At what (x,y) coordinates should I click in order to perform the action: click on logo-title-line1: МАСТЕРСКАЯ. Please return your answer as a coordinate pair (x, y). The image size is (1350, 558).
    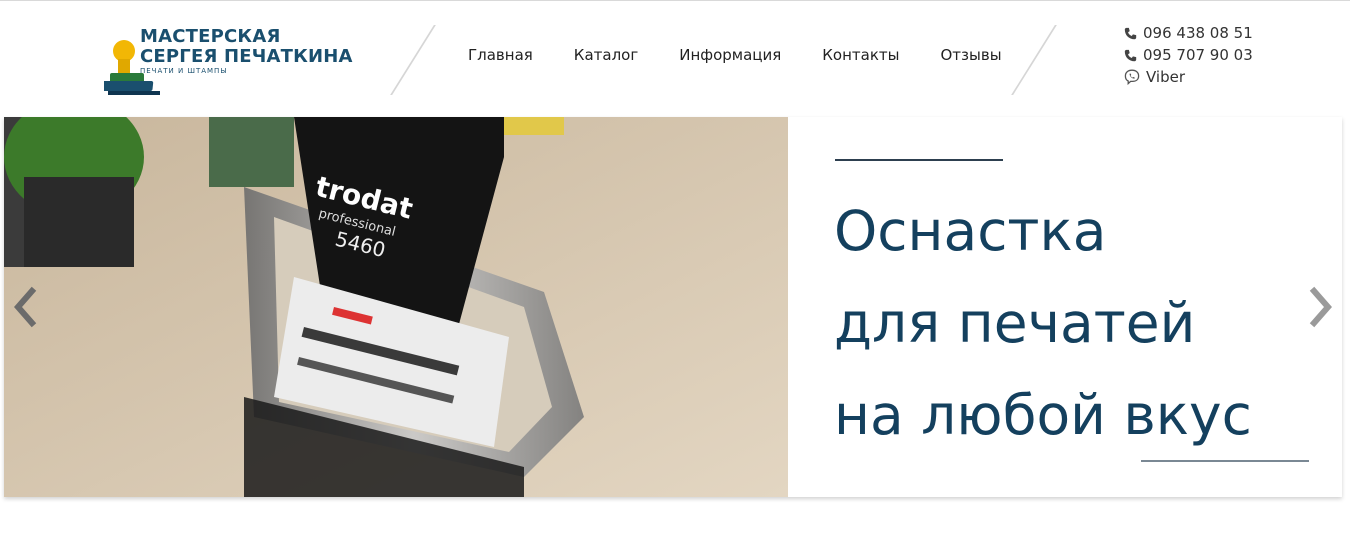
    Looking at the image, I should click on (210, 36).